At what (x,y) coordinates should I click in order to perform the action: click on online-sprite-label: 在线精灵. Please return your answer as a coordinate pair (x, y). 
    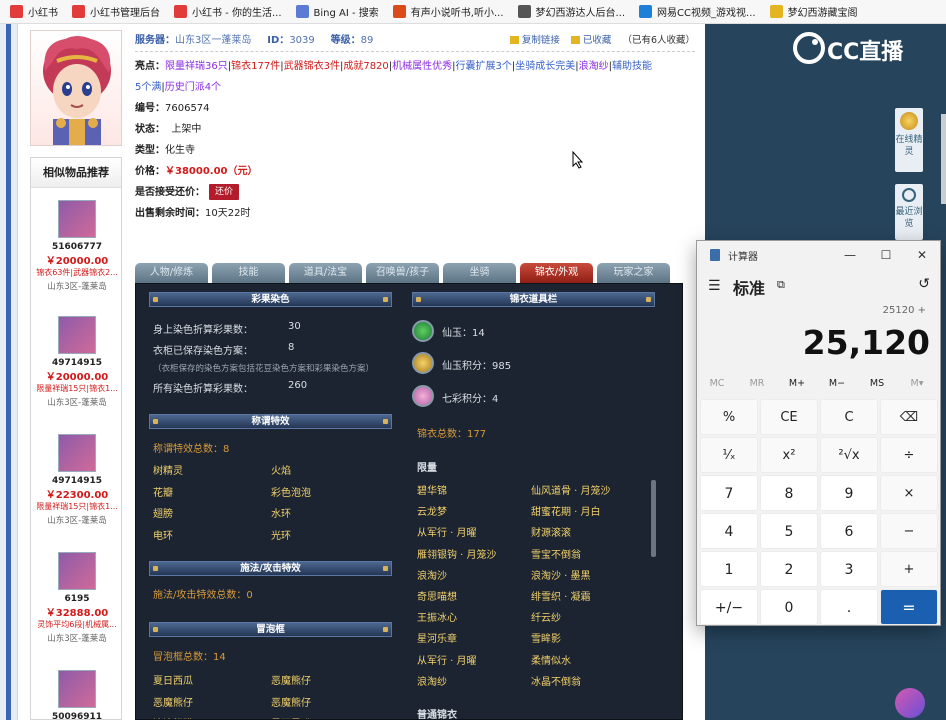
    Looking at the image, I should click on (909, 146).